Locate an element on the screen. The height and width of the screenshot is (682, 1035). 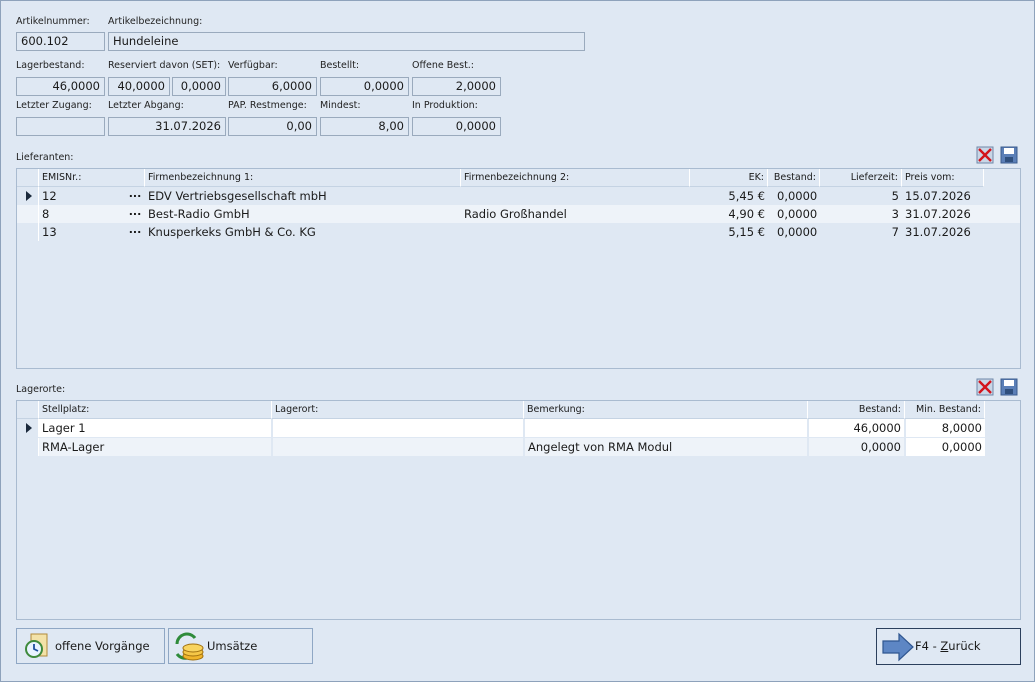
supplier-firma1: Knusperkeks GmbH & Co. KG is located at coordinates (232, 232).